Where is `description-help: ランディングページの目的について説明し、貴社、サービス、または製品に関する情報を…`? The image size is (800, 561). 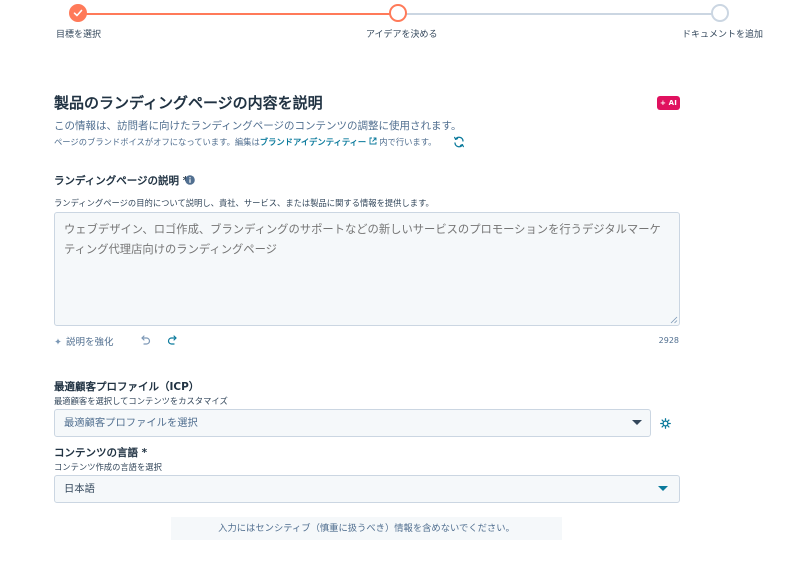 description-help: ランディングページの目的について説明し、貴社、サービス、または製品に関する情報を… is located at coordinates (244, 203).